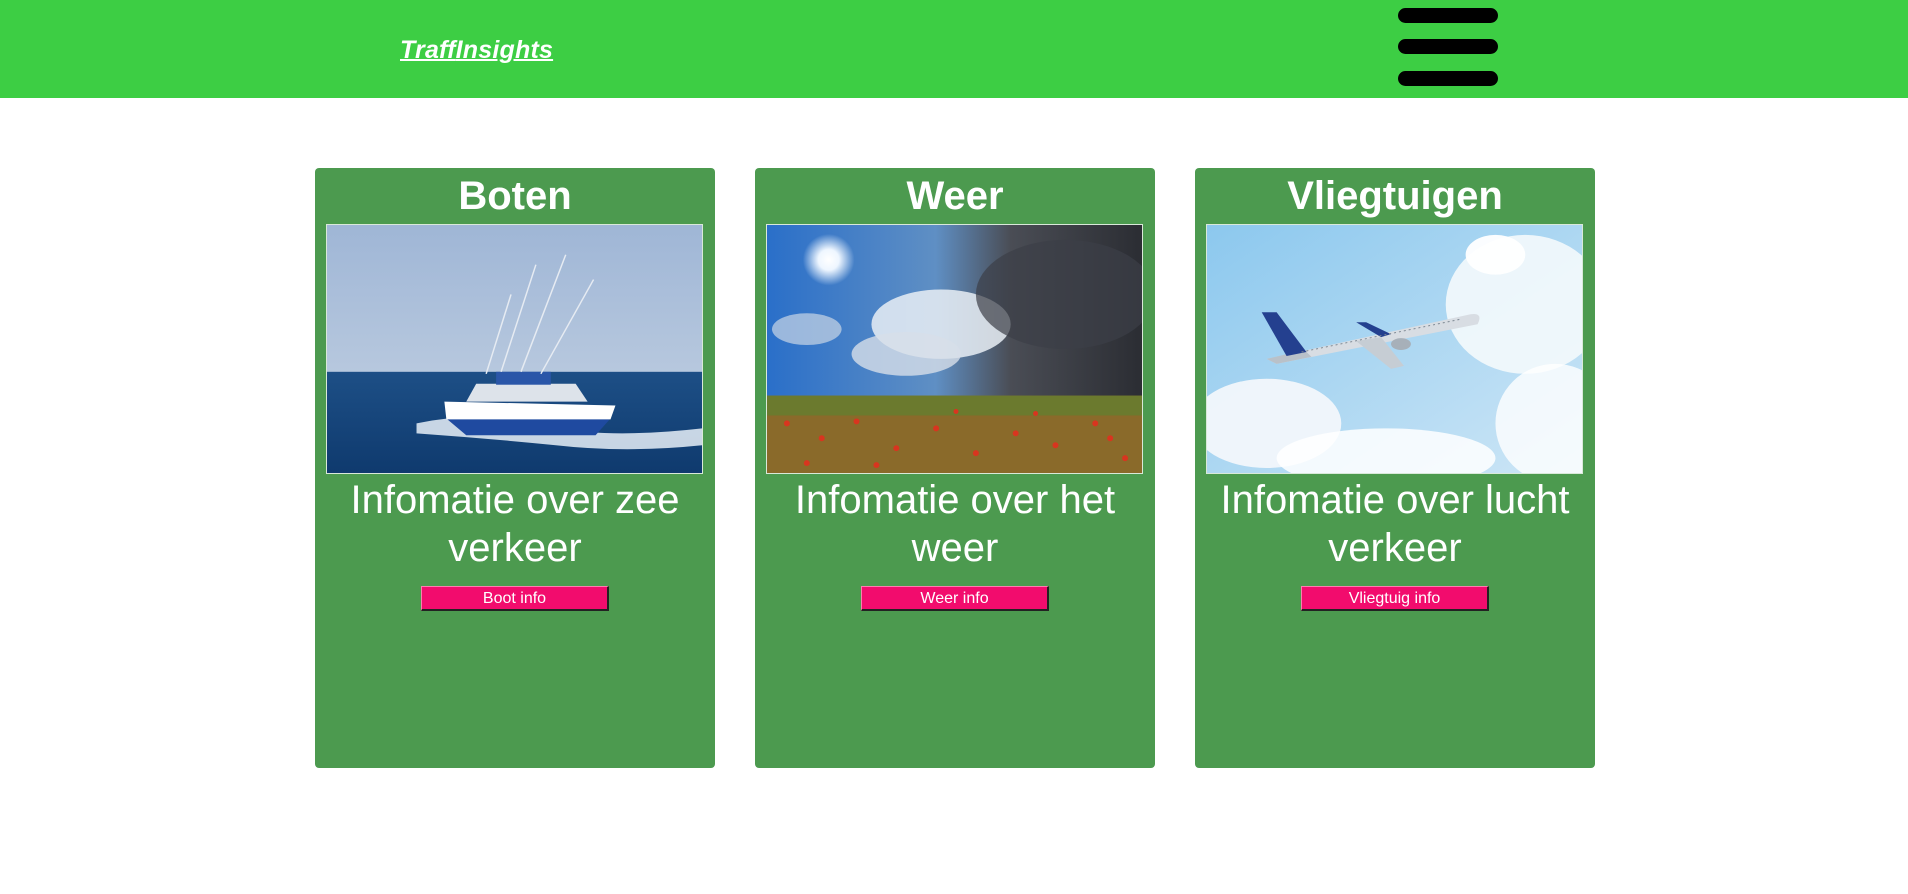 The height and width of the screenshot is (894, 1908). What do you see at coordinates (955, 196) in the screenshot?
I see `card-title: Weer` at bounding box center [955, 196].